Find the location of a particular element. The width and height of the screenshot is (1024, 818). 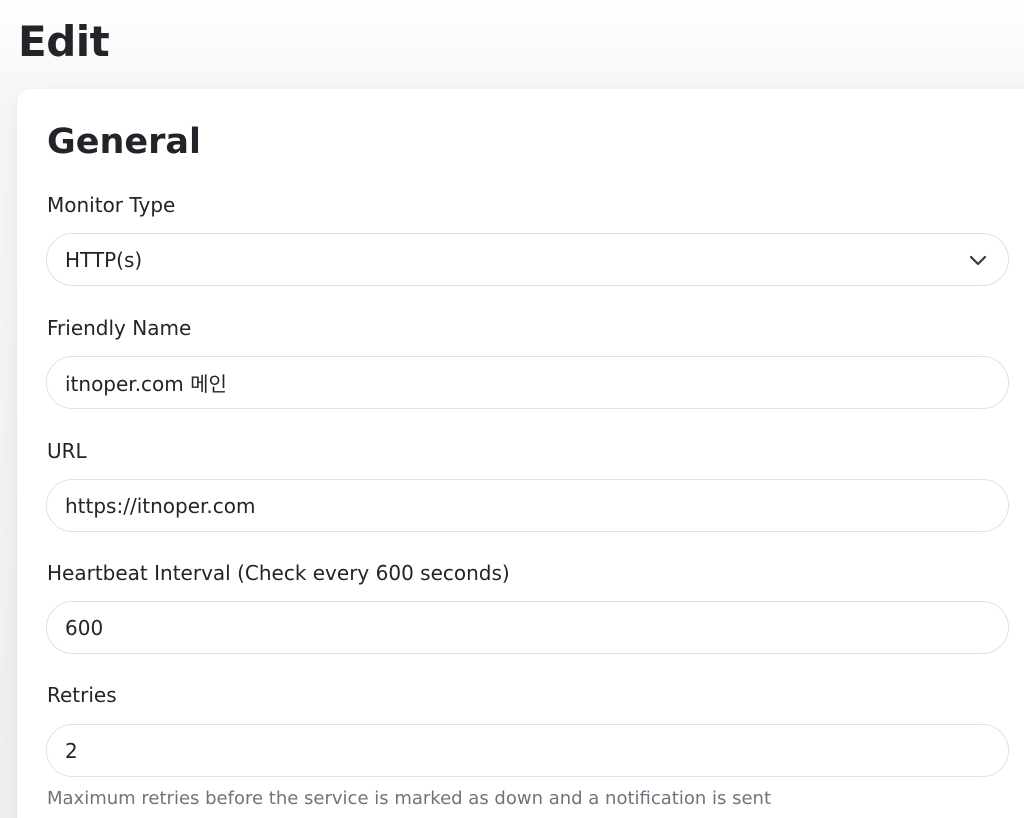

heartbeat-interval-value: 600 is located at coordinates (84, 627).